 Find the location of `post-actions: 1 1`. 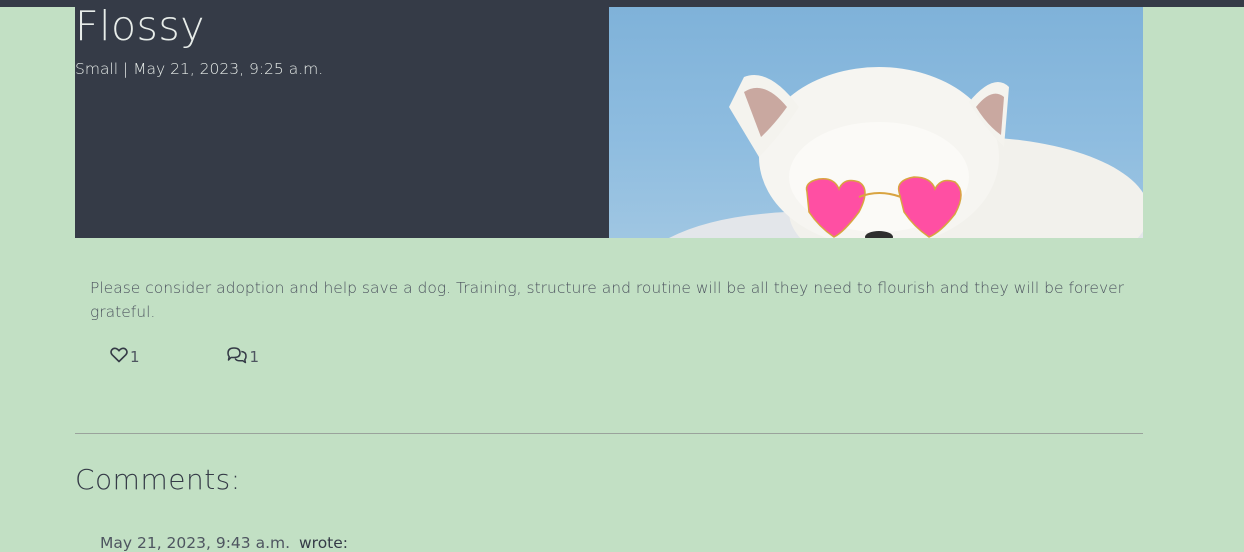

post-actions: 1 1 is located at coordinates (184, 357).